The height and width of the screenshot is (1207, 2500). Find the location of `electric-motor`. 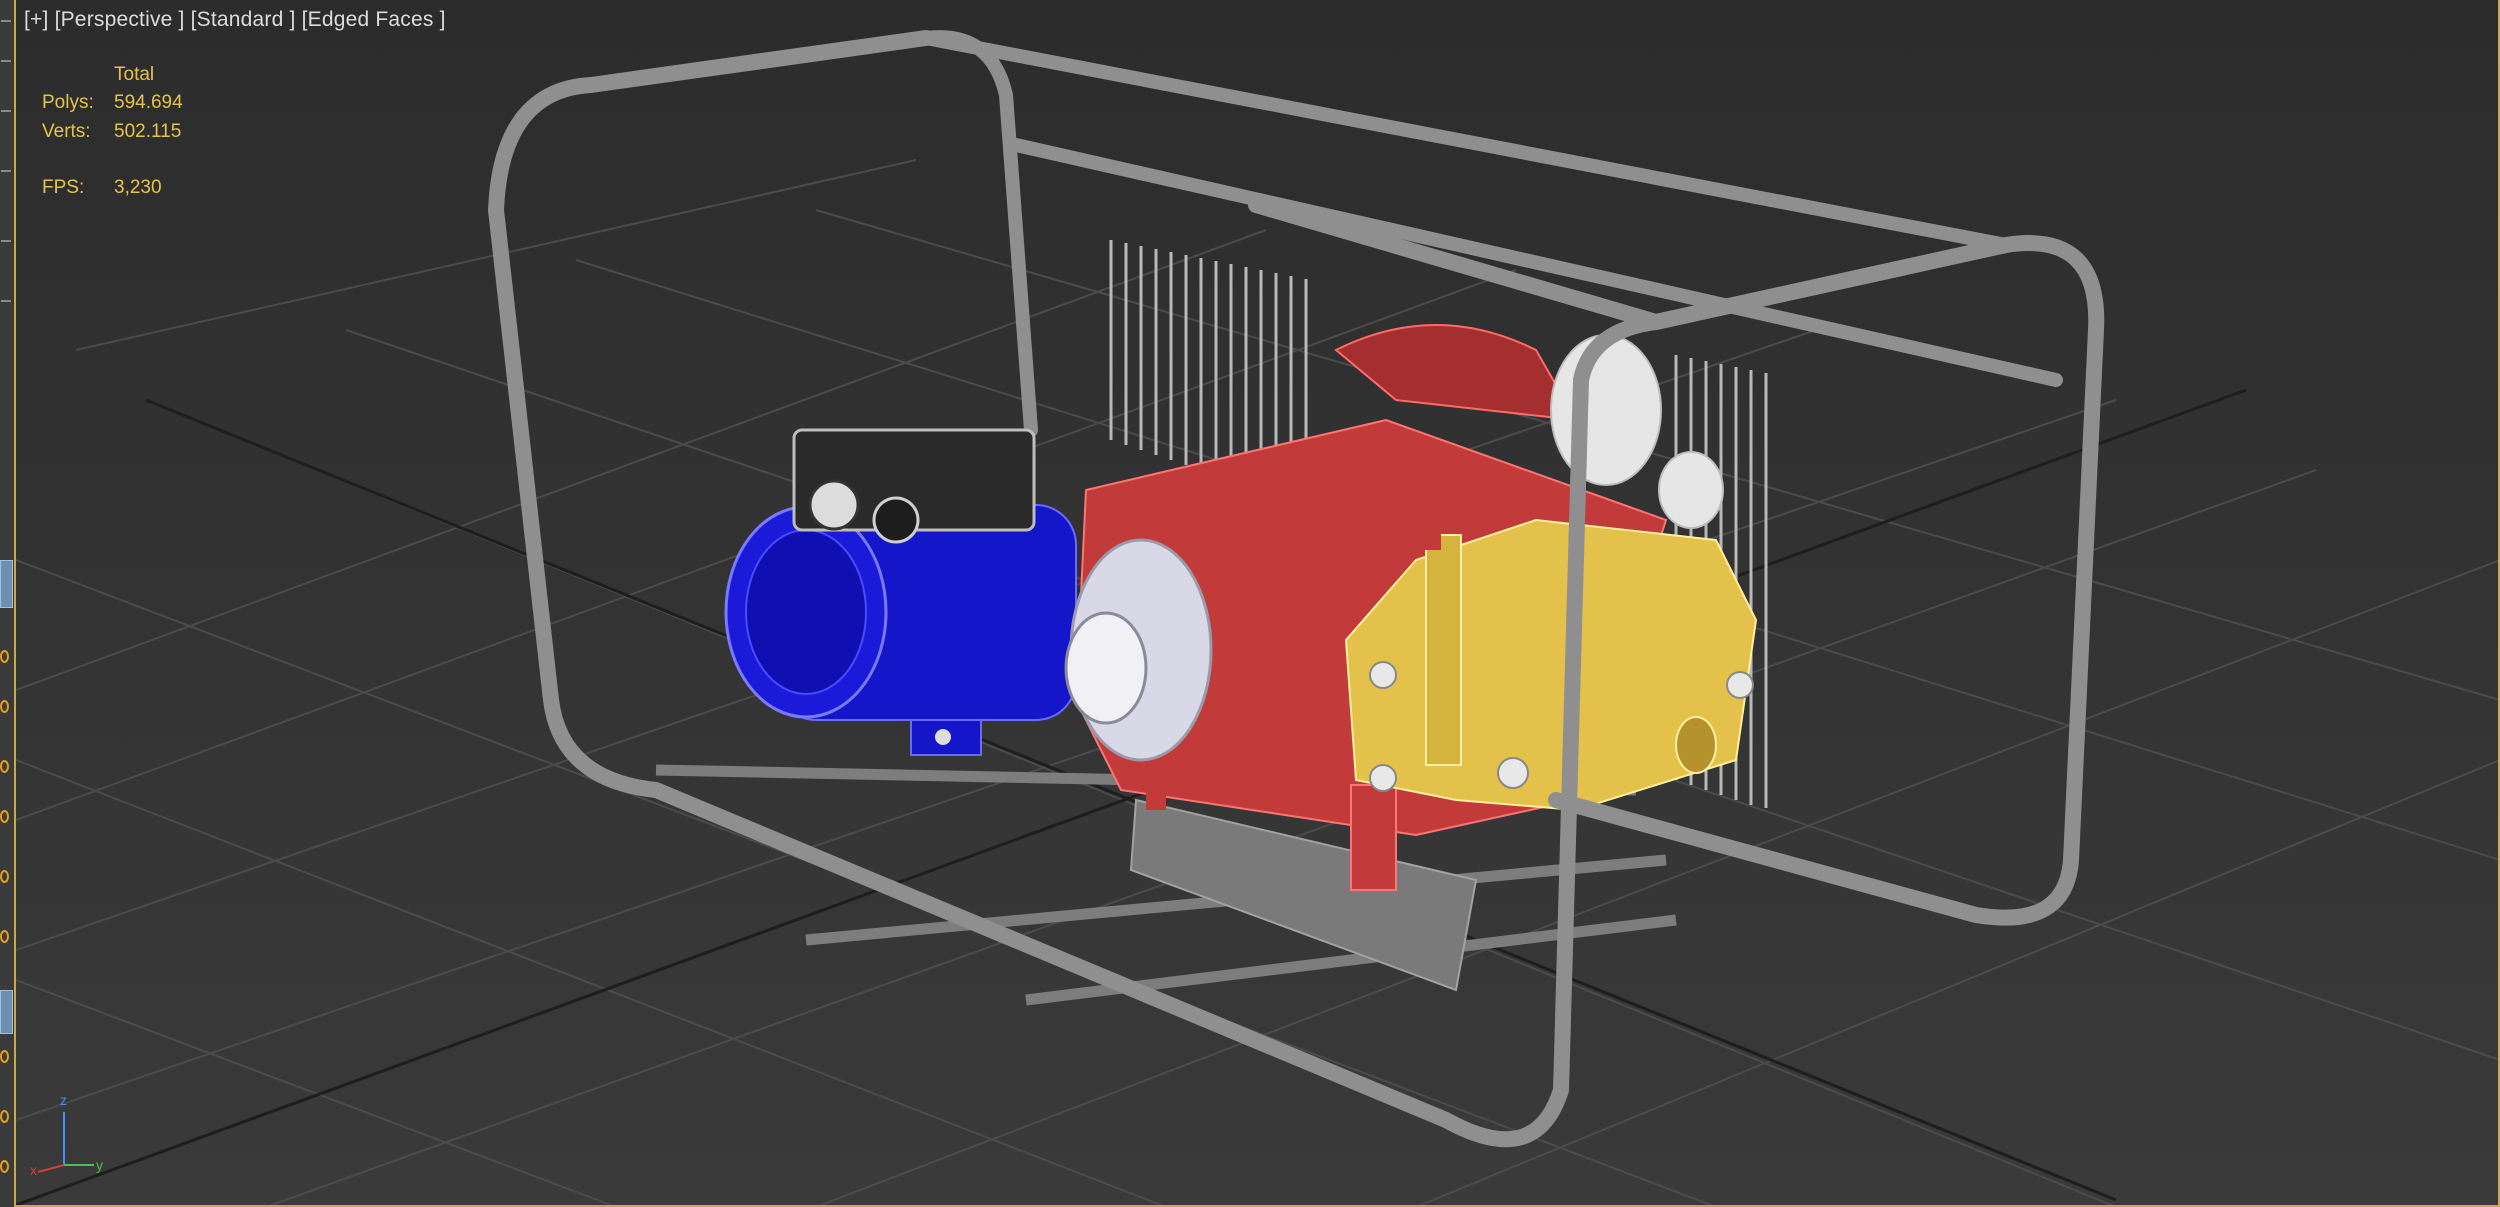

electric-motor is located at coordinates (900, 592).